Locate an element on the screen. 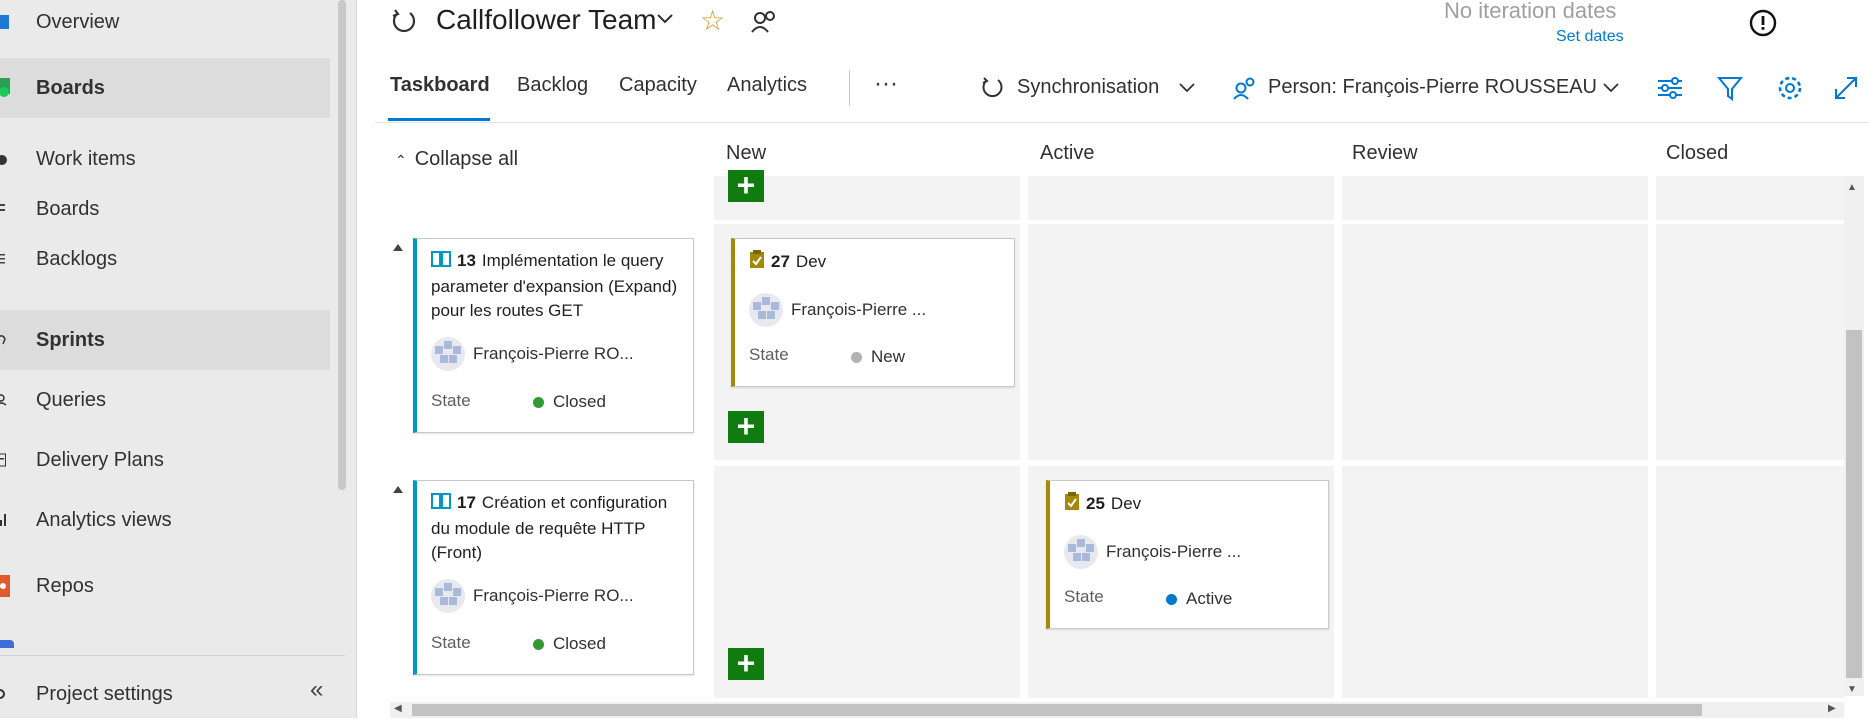  column-header-new: New is located at coordinates (746, 153).